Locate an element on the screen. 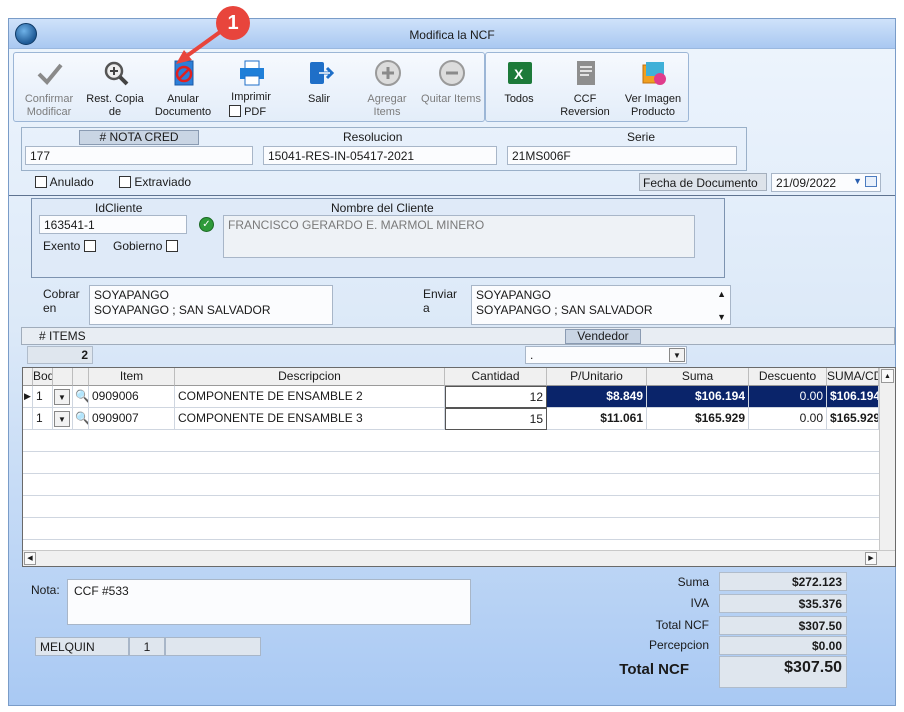 This screenshot has width=904, height=712. serie-field: 21MS006F is located at coordinates (622, 155).